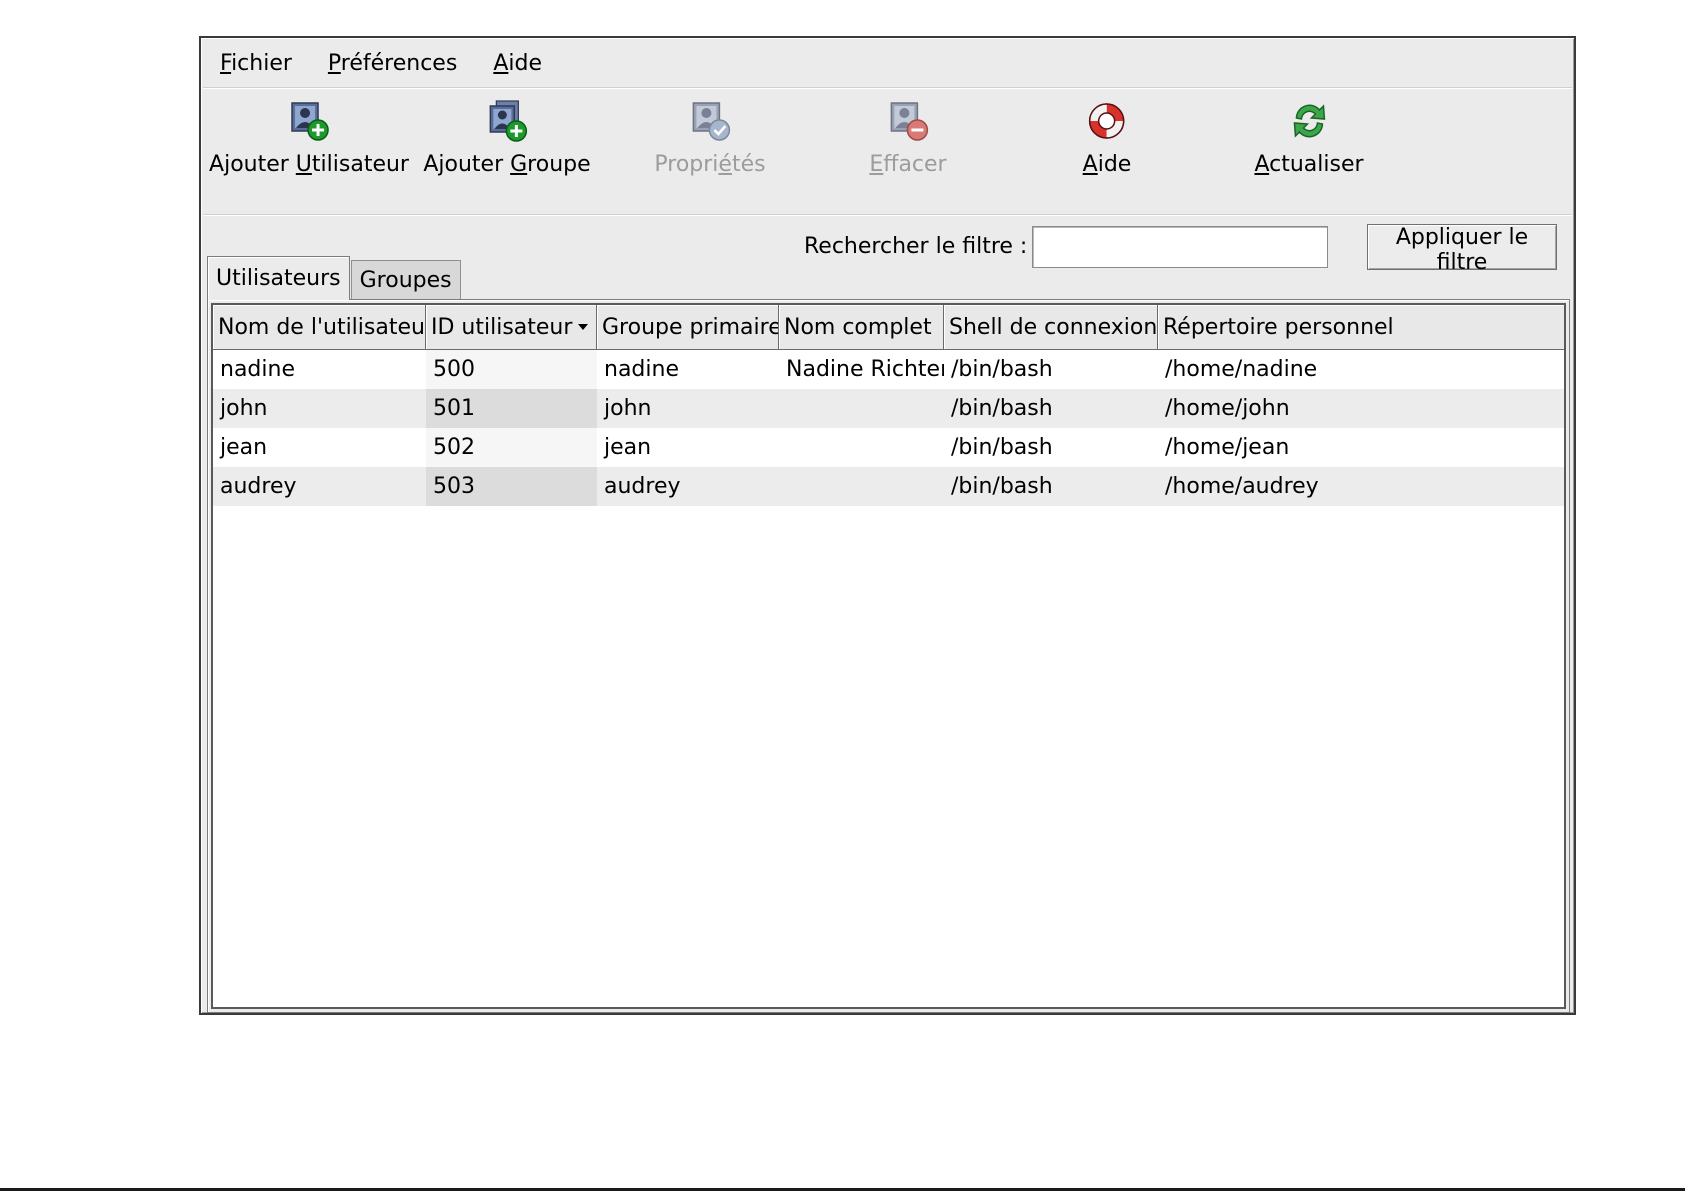  Describe the element at coordinates (1241, 369) in the screenshot. I see `cell-home-directory: /home/nadine` at that location.